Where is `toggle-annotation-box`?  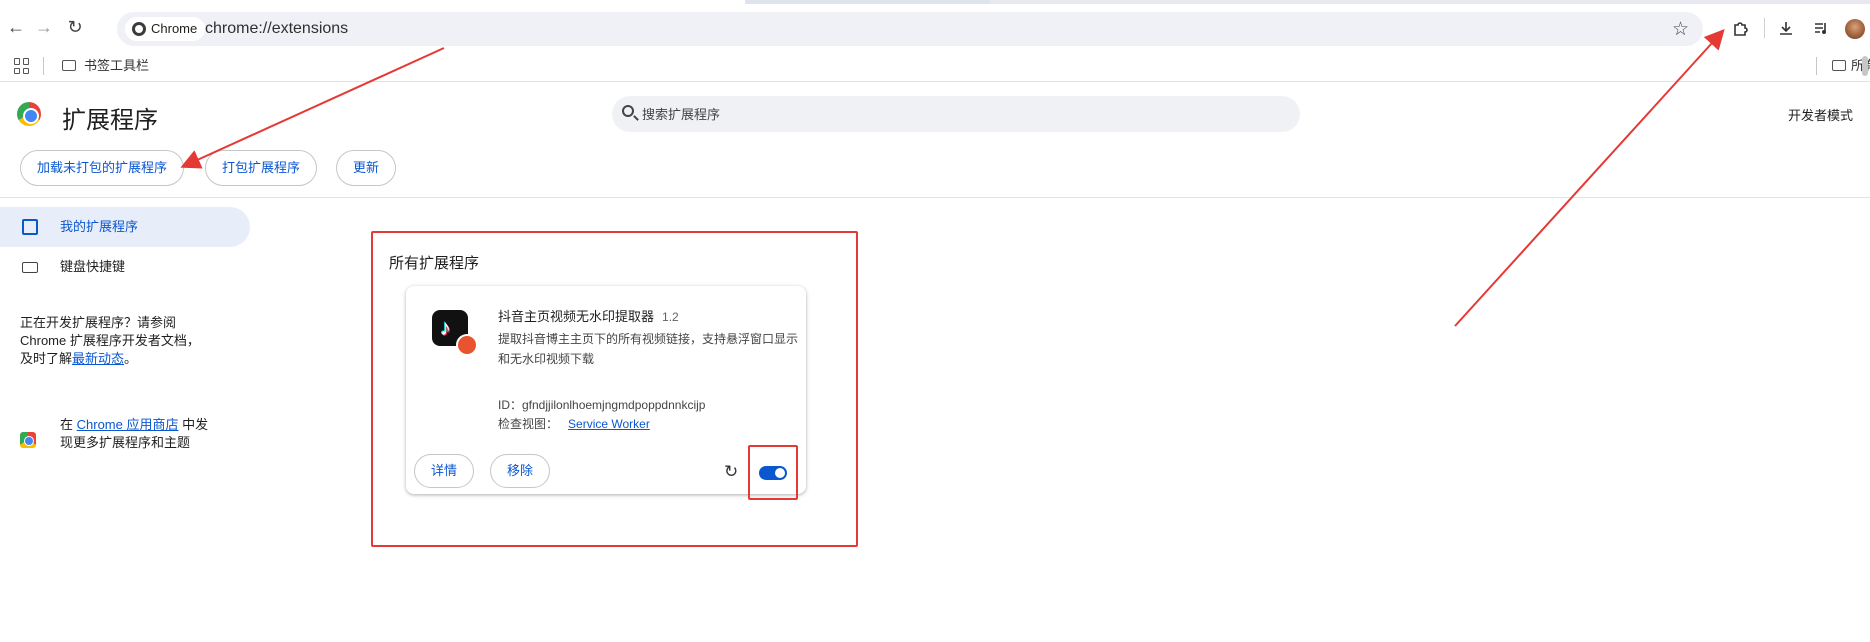
toggle-annotation-box is located at coordinates (773, 472).